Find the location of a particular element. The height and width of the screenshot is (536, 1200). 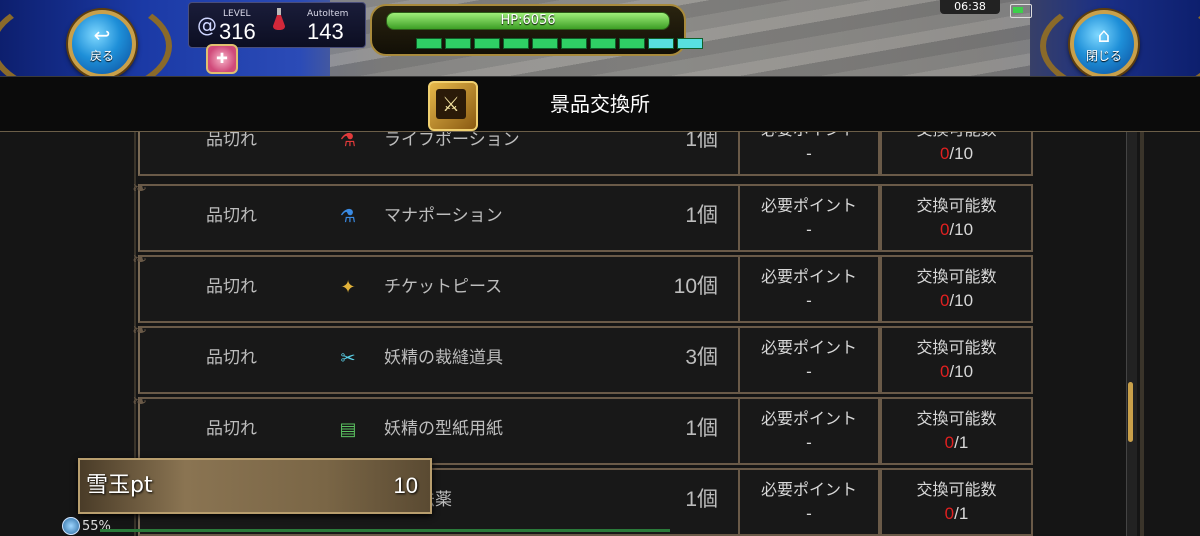

list-item: ❧❧品切れ✦チケットピース10個必要ポイント-交換可能数0/10 is located at coordinates (582, 286).